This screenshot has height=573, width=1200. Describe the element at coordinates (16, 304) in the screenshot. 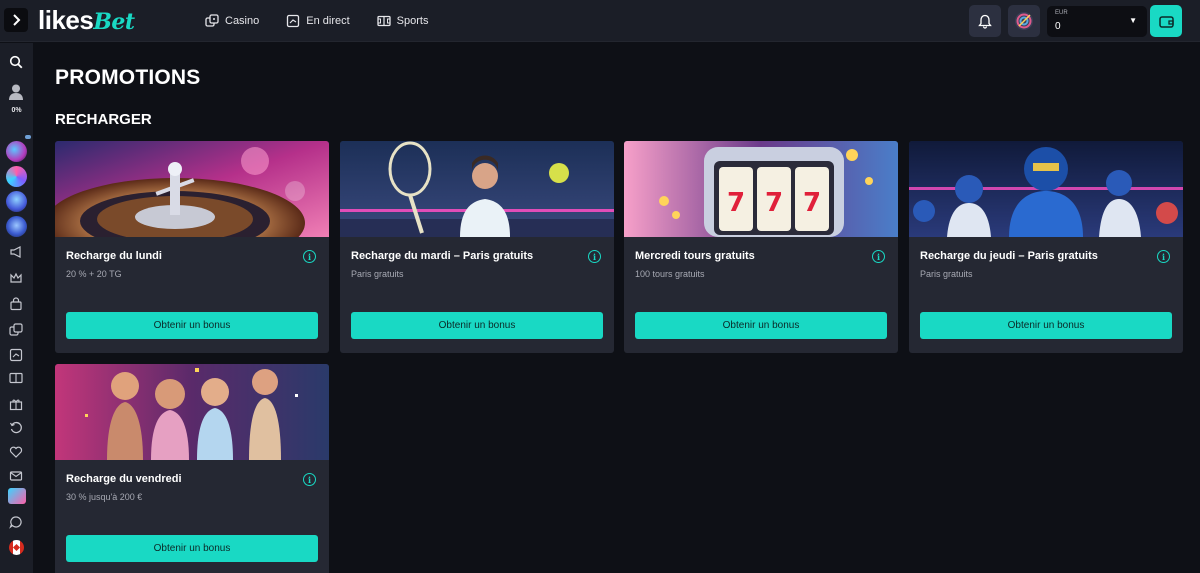

I see `shop-bag-icon` at that location.